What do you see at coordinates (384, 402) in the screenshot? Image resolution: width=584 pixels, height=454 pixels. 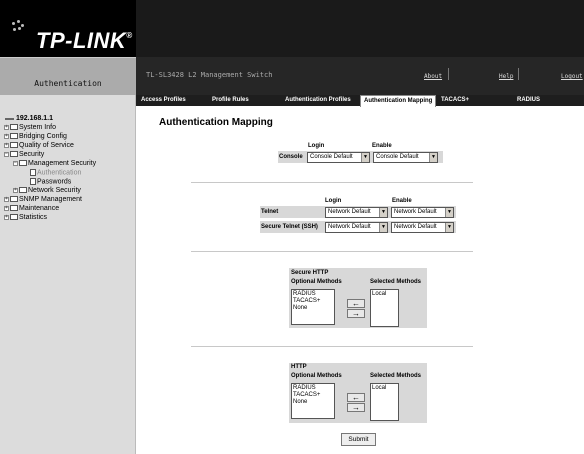 I see `http-selected-list: Local` at bounding box center [384, 402].